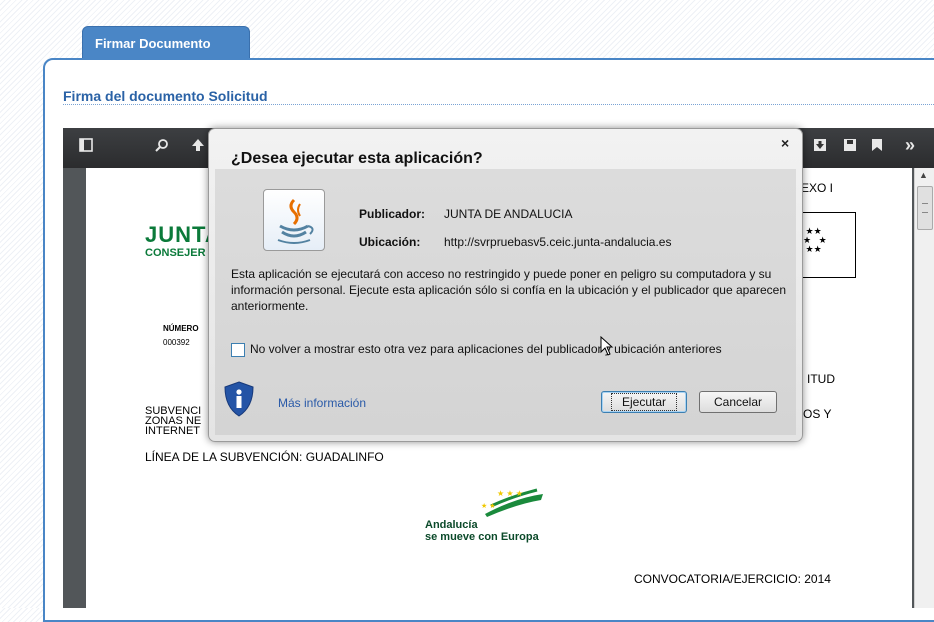 The width and height of the screenshot is (934, 622). I want to click on andalucia-logo-line: se mueve con Europa, so click(482, 537).